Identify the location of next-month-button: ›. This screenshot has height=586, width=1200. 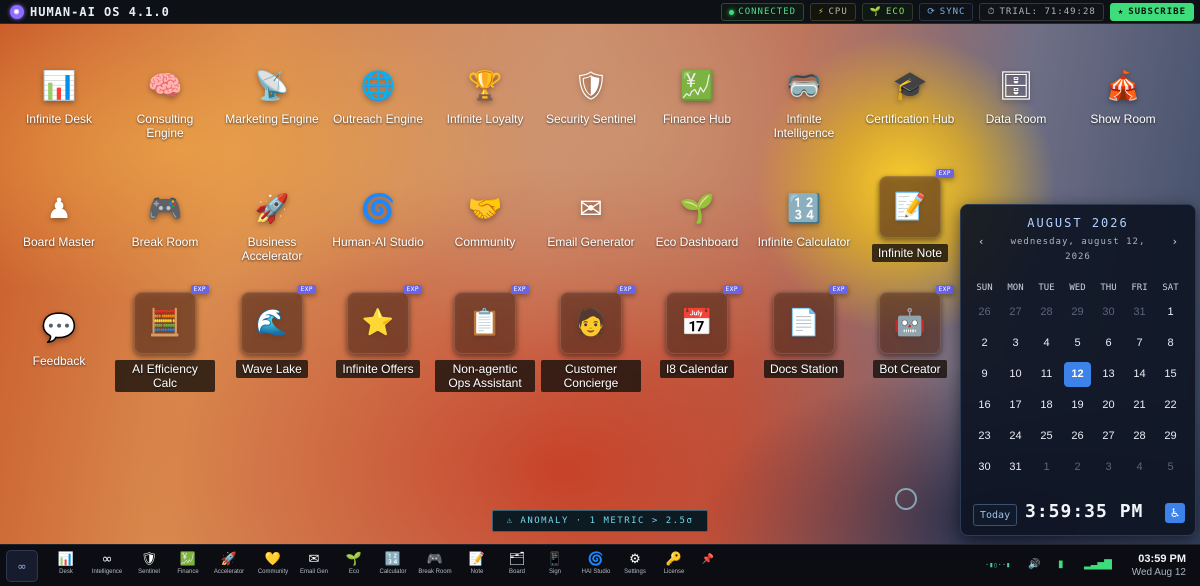
(1175, 241).